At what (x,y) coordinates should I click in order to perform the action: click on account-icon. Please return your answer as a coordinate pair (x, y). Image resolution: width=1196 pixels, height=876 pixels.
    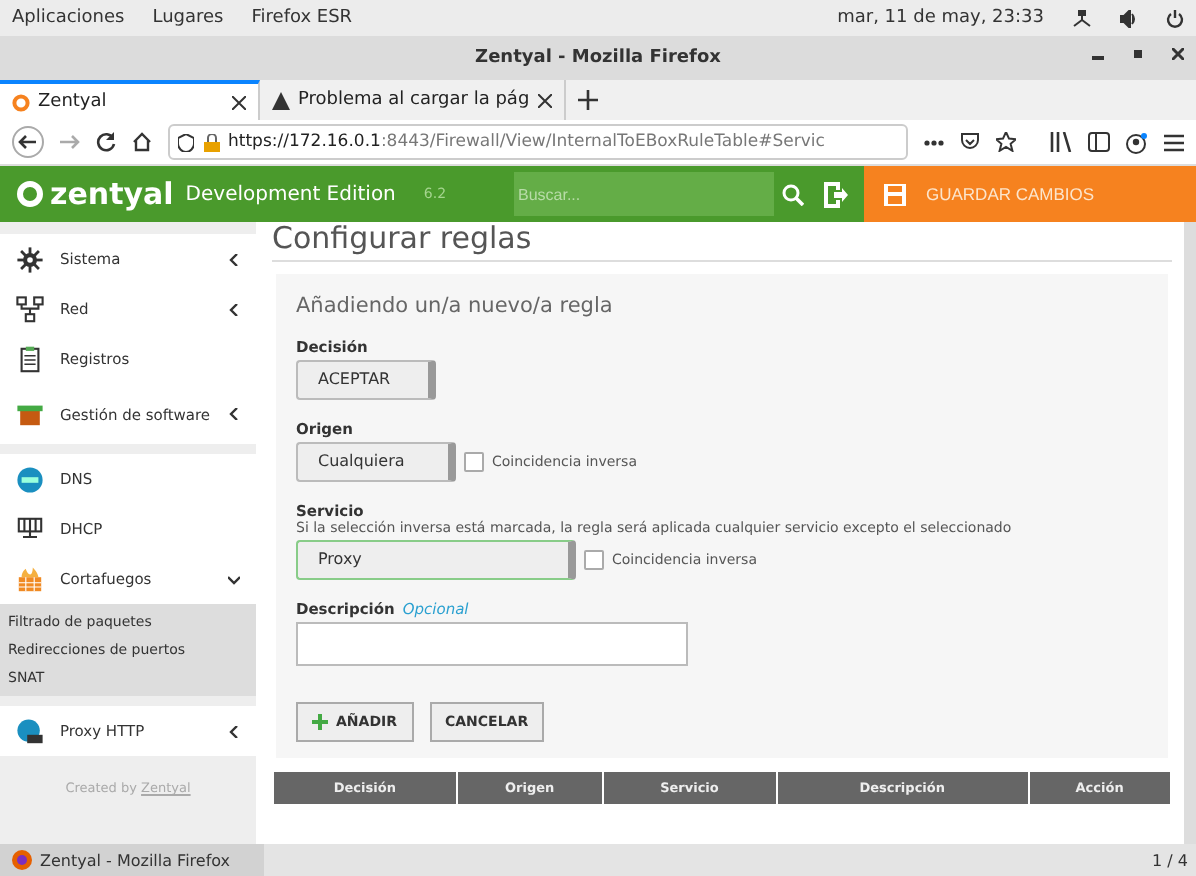
    Looking at the image, I should click on (1137, 142).